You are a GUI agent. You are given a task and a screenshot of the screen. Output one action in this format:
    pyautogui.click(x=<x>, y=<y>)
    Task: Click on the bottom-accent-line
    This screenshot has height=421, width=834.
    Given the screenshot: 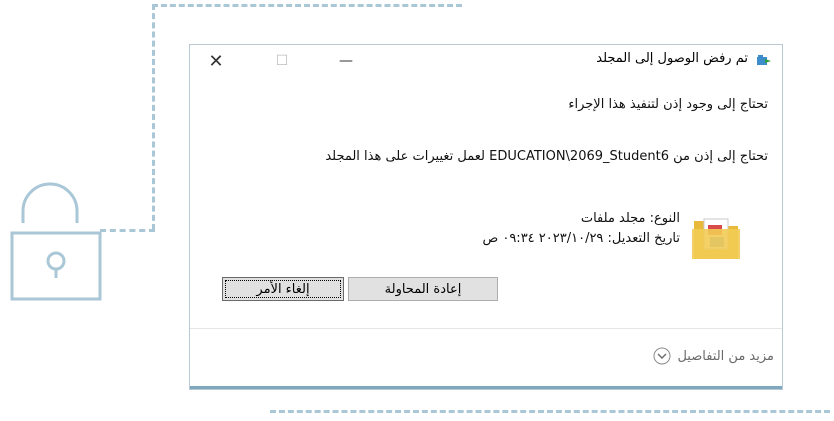 What is the action you would take?
    pyautogui.click(x=486, y=387)
    